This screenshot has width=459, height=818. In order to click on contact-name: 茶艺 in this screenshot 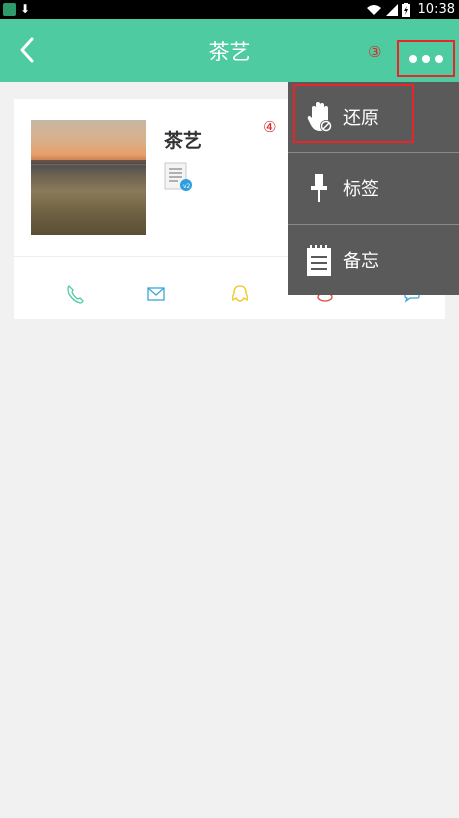, I will do `click(183, 141)`.